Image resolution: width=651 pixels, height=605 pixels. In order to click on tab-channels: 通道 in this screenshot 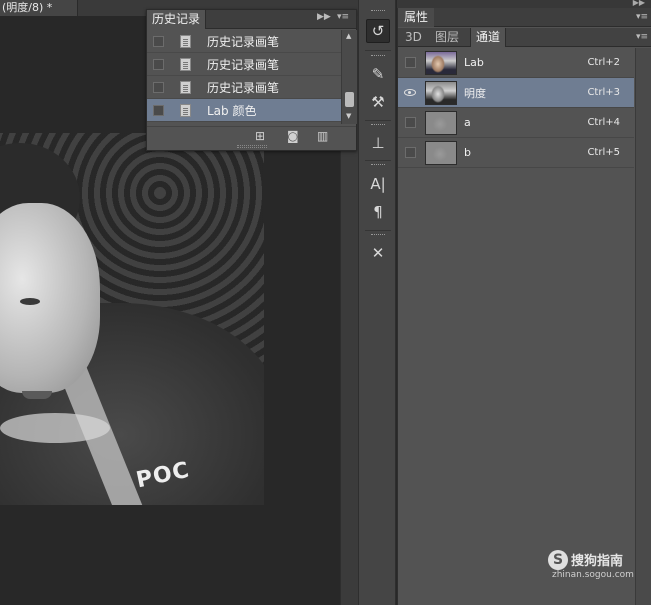, I will do `click(488, 37)`.